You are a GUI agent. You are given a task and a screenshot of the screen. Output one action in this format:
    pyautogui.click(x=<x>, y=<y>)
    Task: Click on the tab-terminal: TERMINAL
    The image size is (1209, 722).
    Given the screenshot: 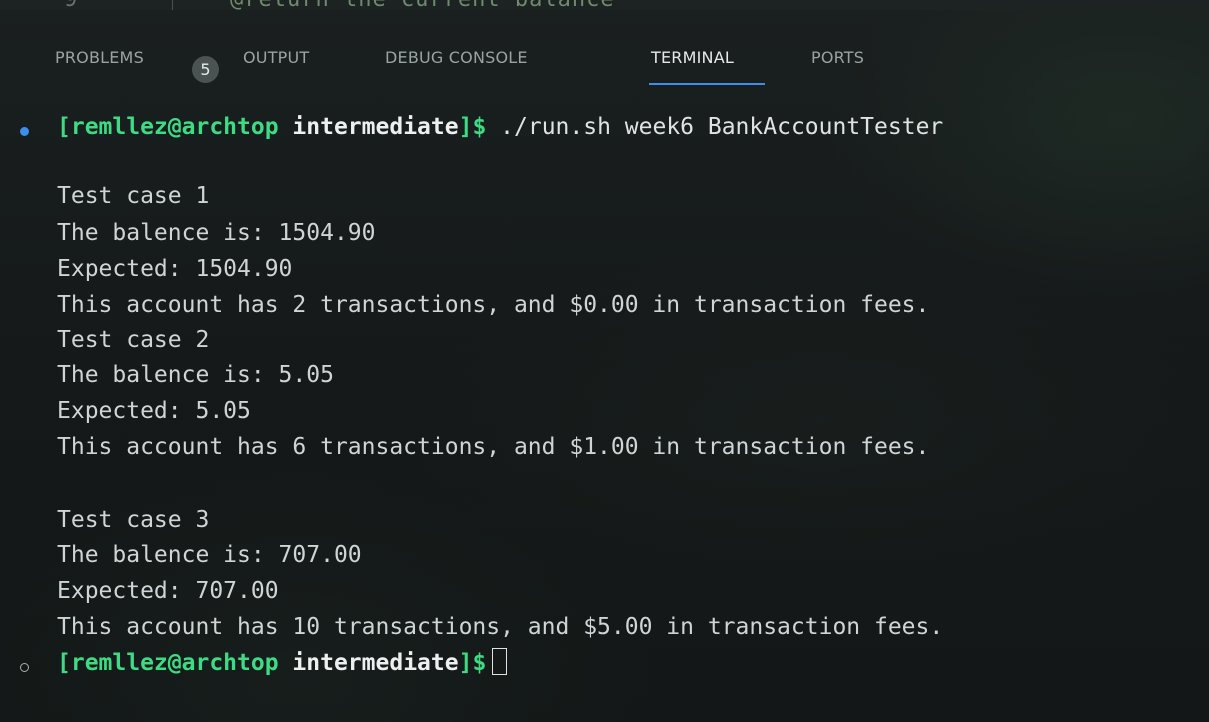 What is the action you would take?
    pyautogui.click(x=692, y=57)
    